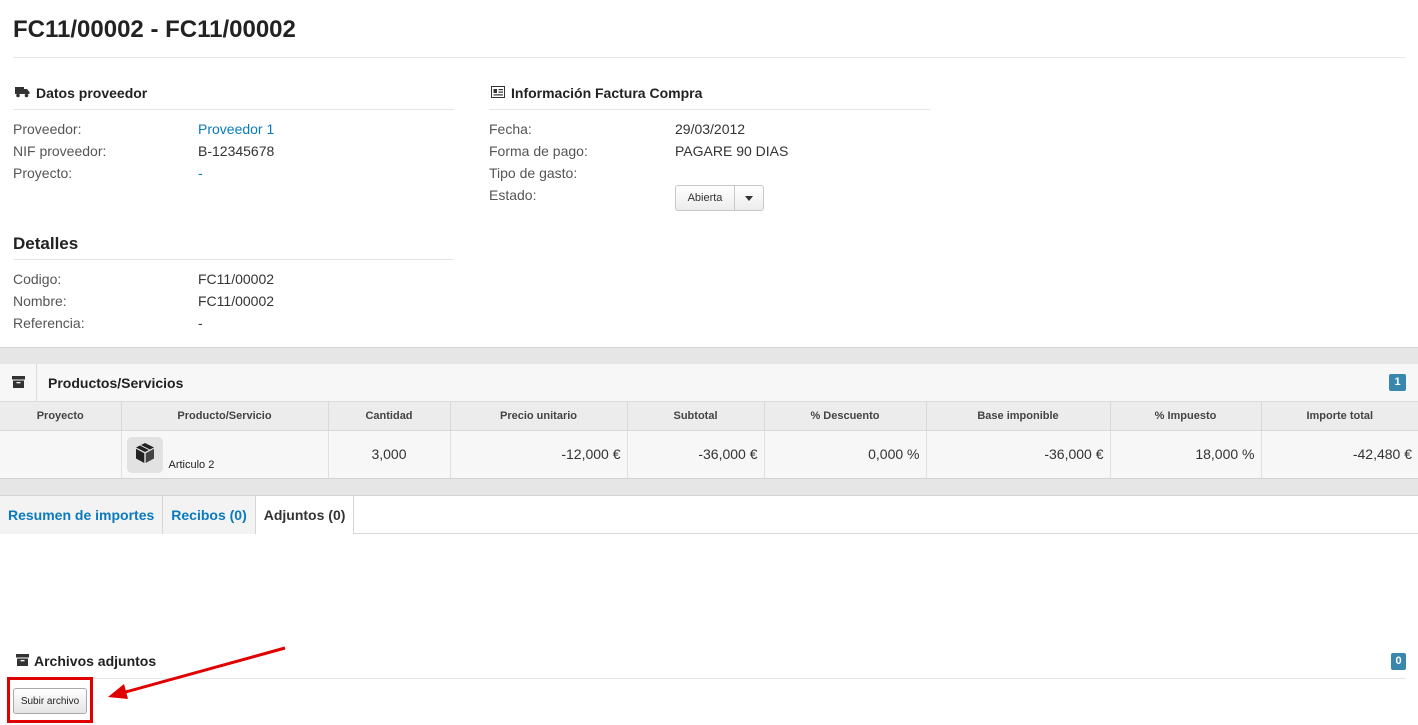 This screenshot has height=725, width=1418. Describe the element at coordinates (22, 93) in the screenshot. I see `truck-icon` at that location.